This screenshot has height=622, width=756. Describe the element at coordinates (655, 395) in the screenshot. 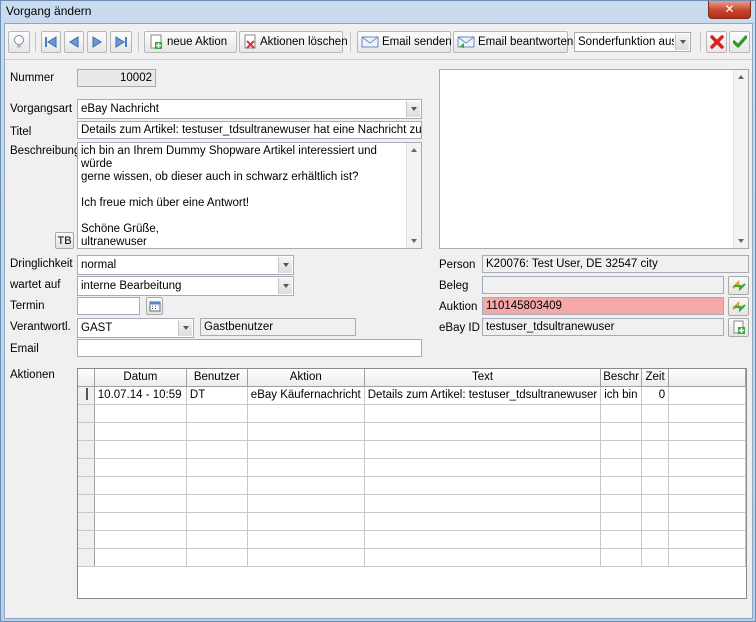

I see `table-cell: 0` at that location.